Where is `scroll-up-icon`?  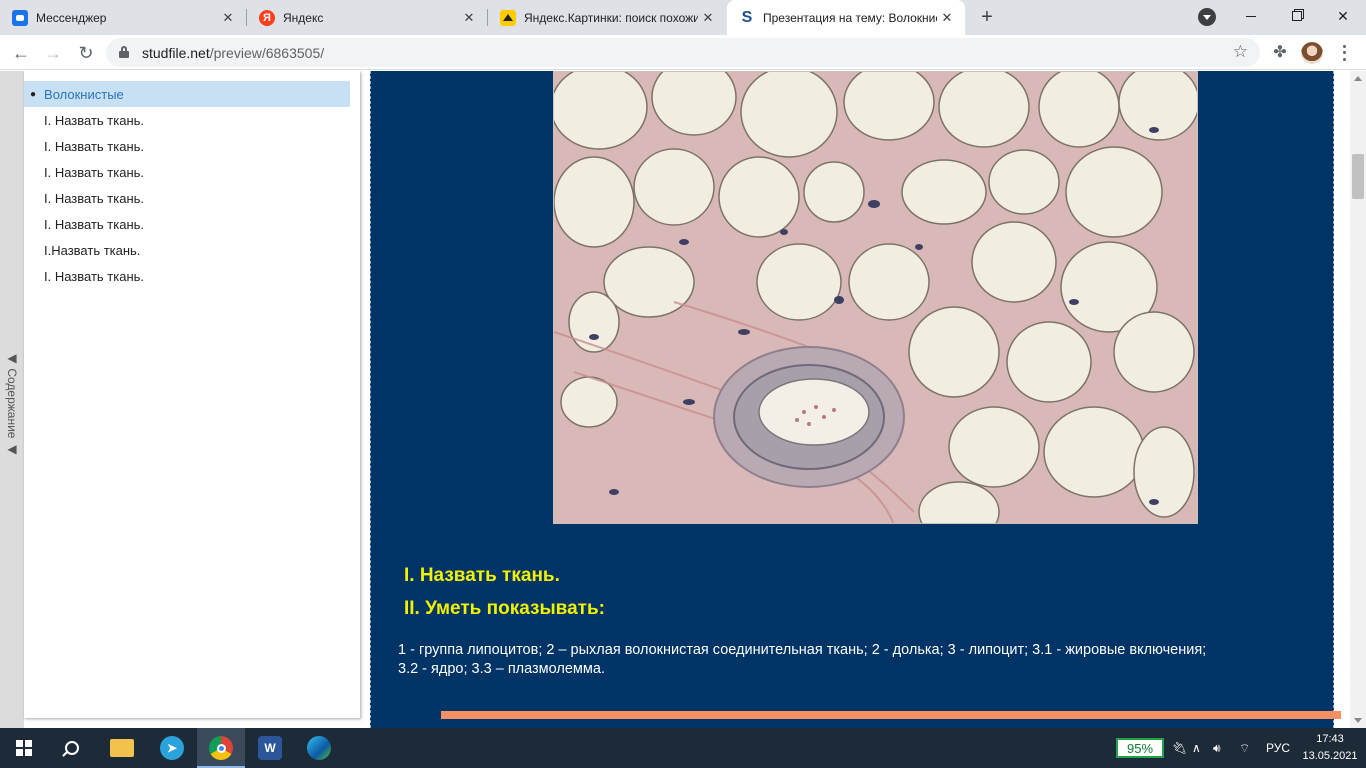 scroll-up-icon is located at coordinates (1358, 78).